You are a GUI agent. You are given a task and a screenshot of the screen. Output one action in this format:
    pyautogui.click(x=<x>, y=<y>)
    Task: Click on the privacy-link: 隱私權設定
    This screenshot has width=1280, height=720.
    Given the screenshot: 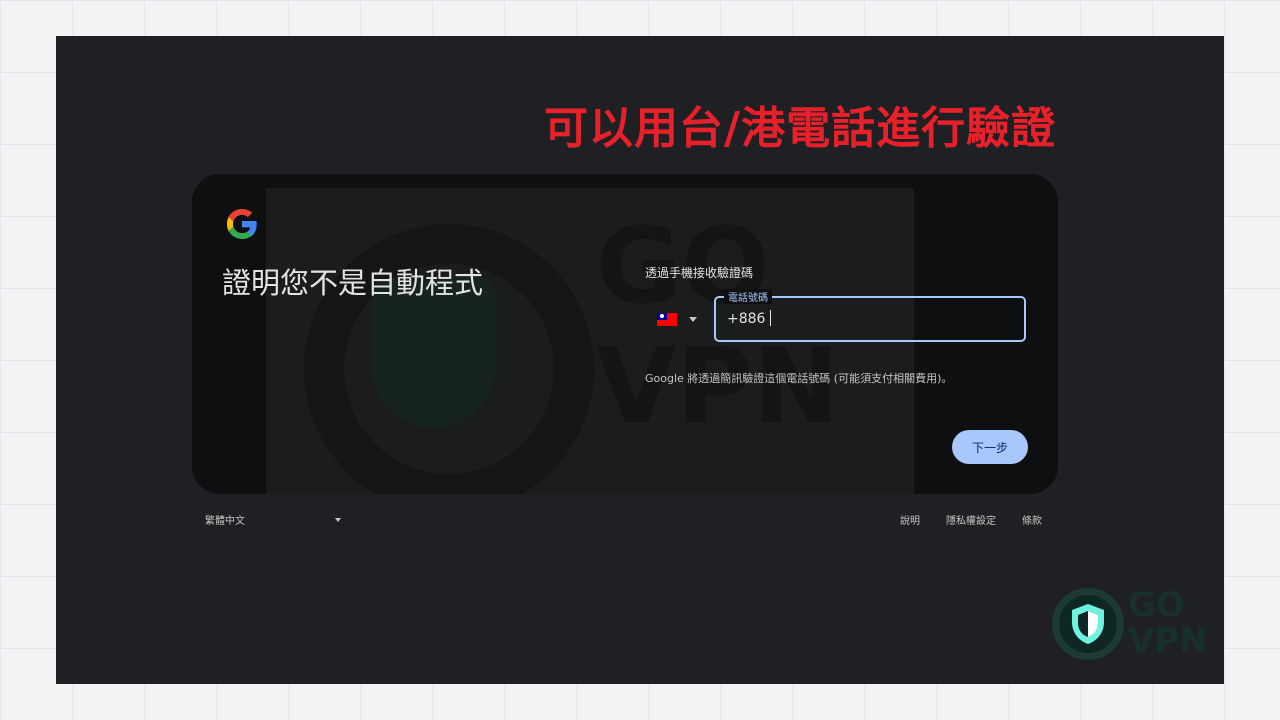 What is the action you would take?
    pyautogui.click(x=971, y=519)
    